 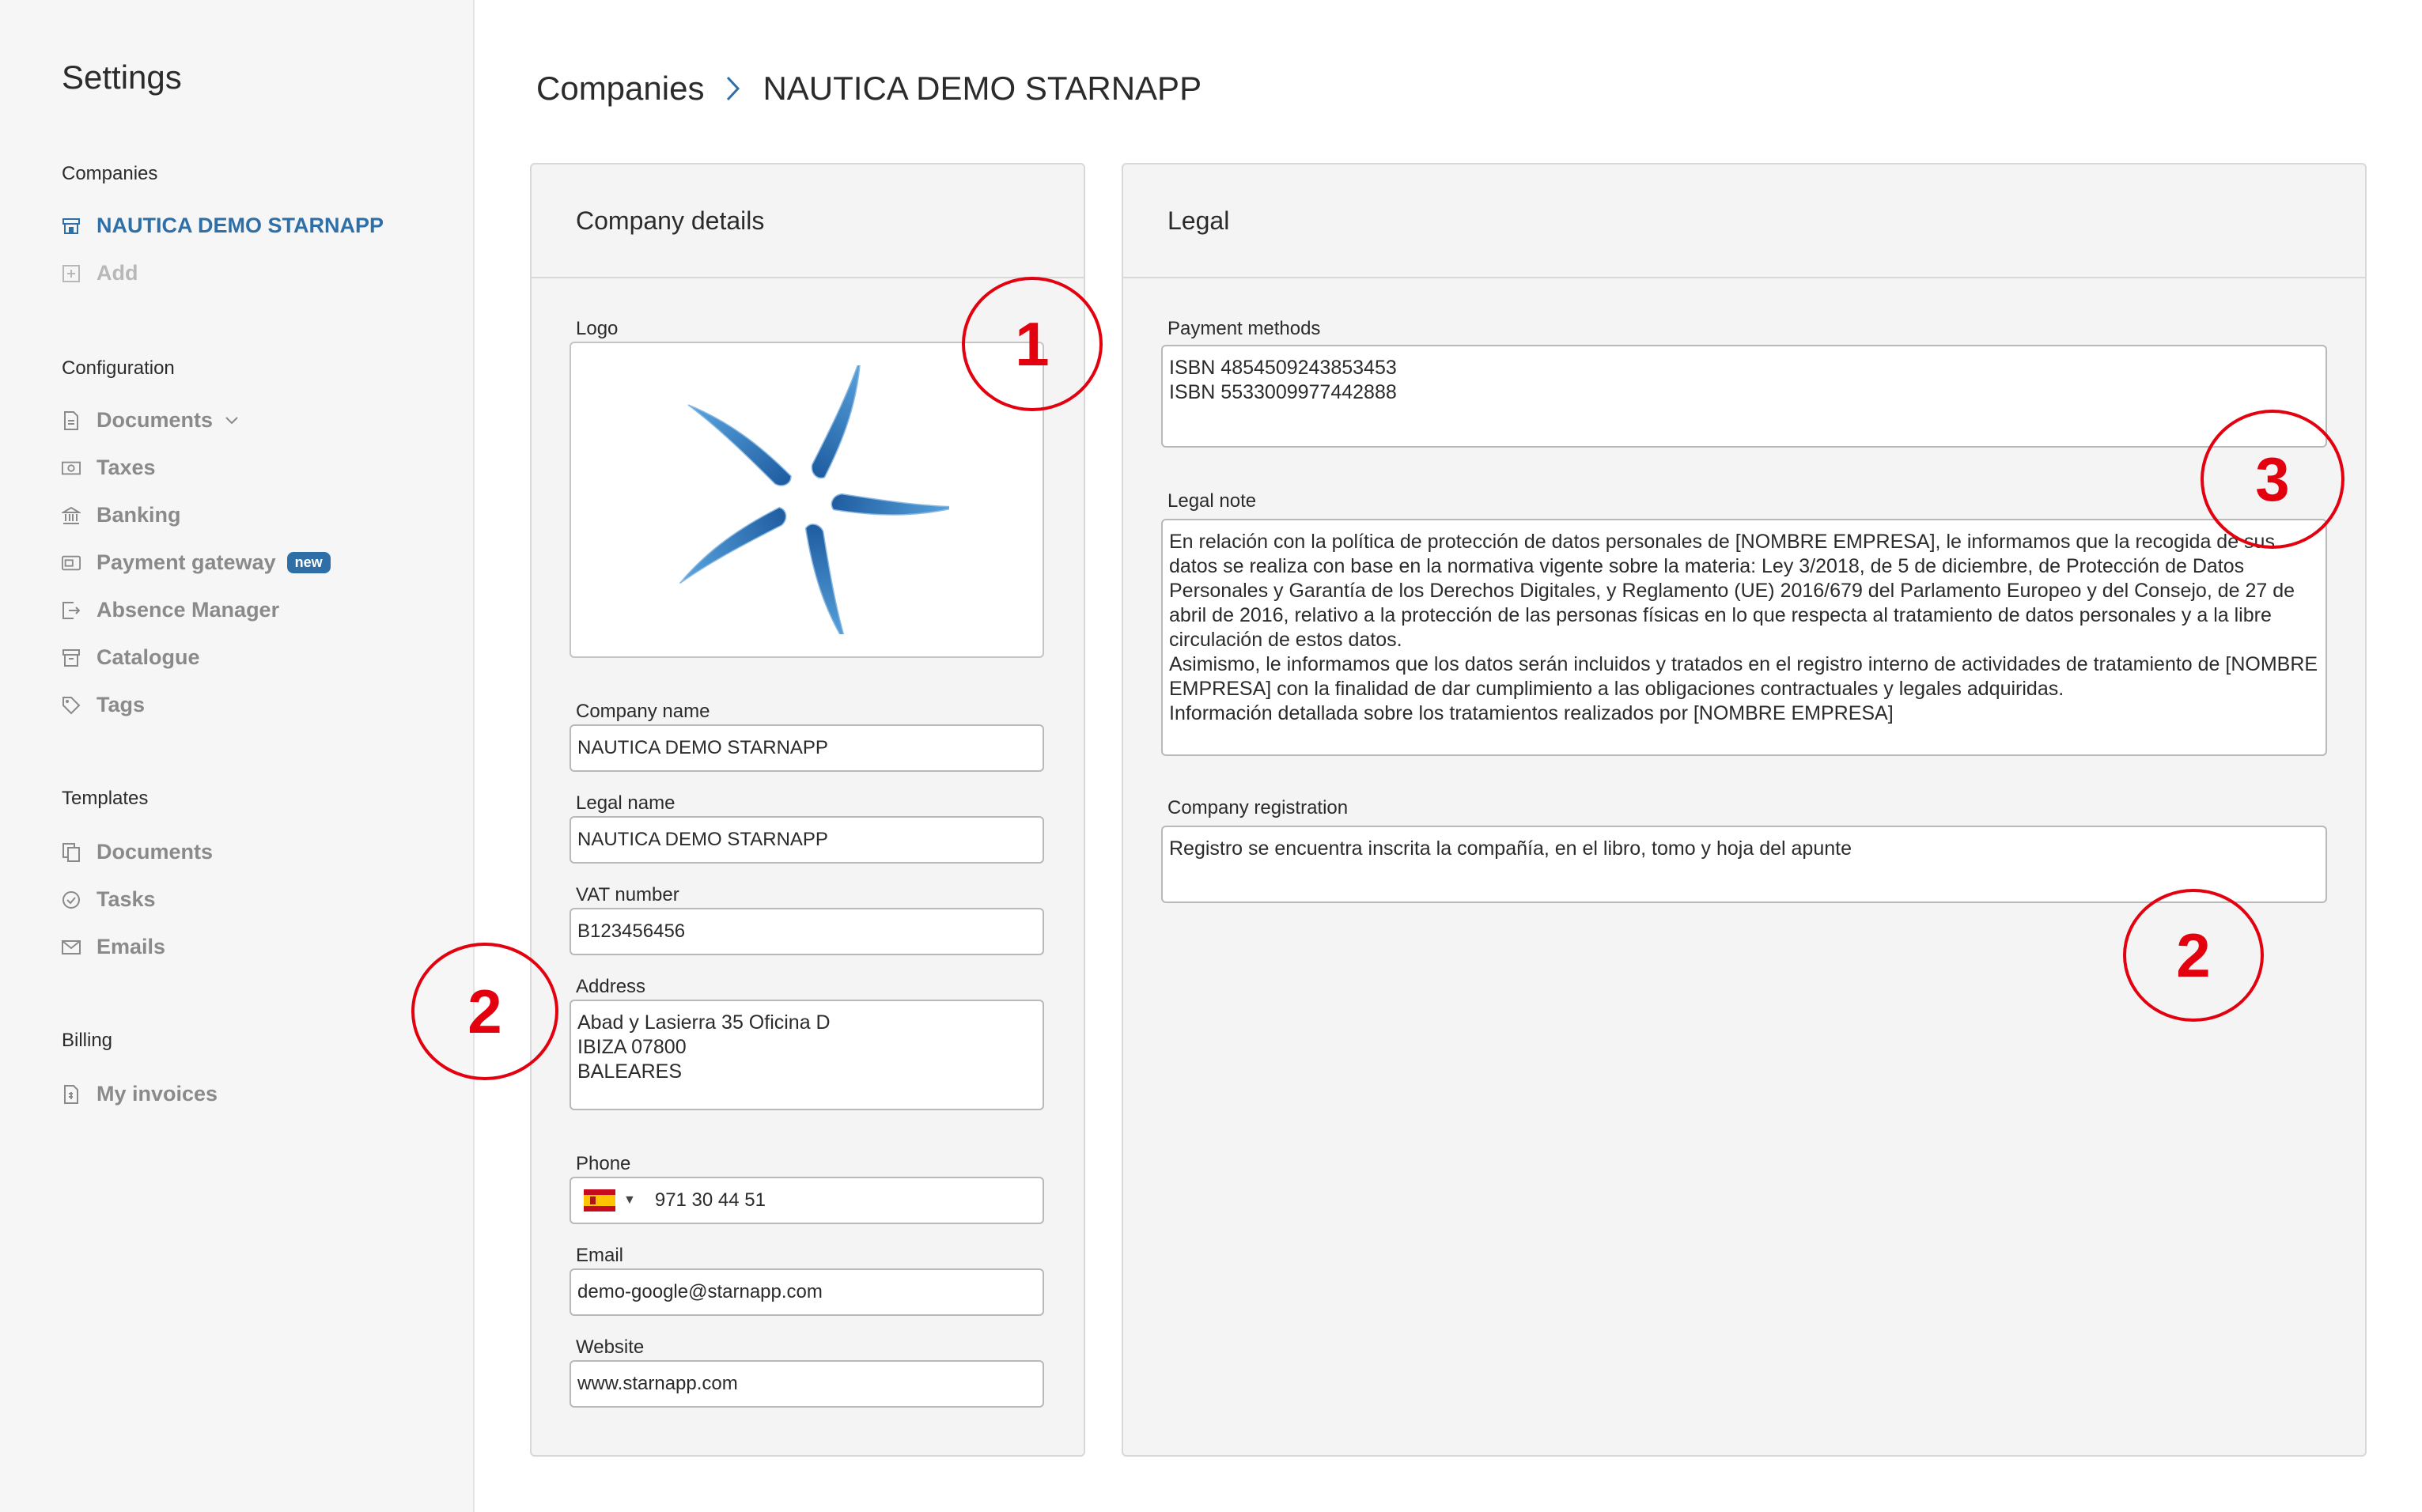 I want to click on sidebar-item-label: Banking, so click(x=139, y=515).